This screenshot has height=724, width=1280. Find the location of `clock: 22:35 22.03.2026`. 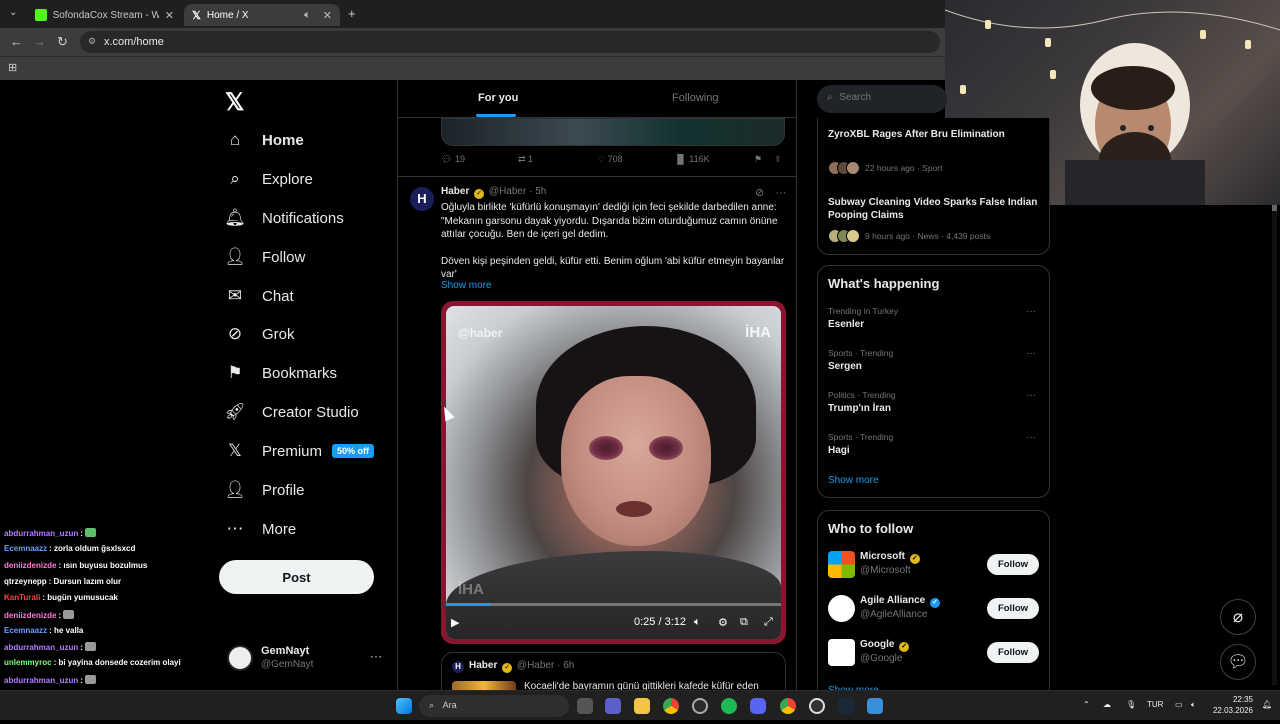

clock: 22:35 22.03.2026 is located at coordinates (1232, 705).